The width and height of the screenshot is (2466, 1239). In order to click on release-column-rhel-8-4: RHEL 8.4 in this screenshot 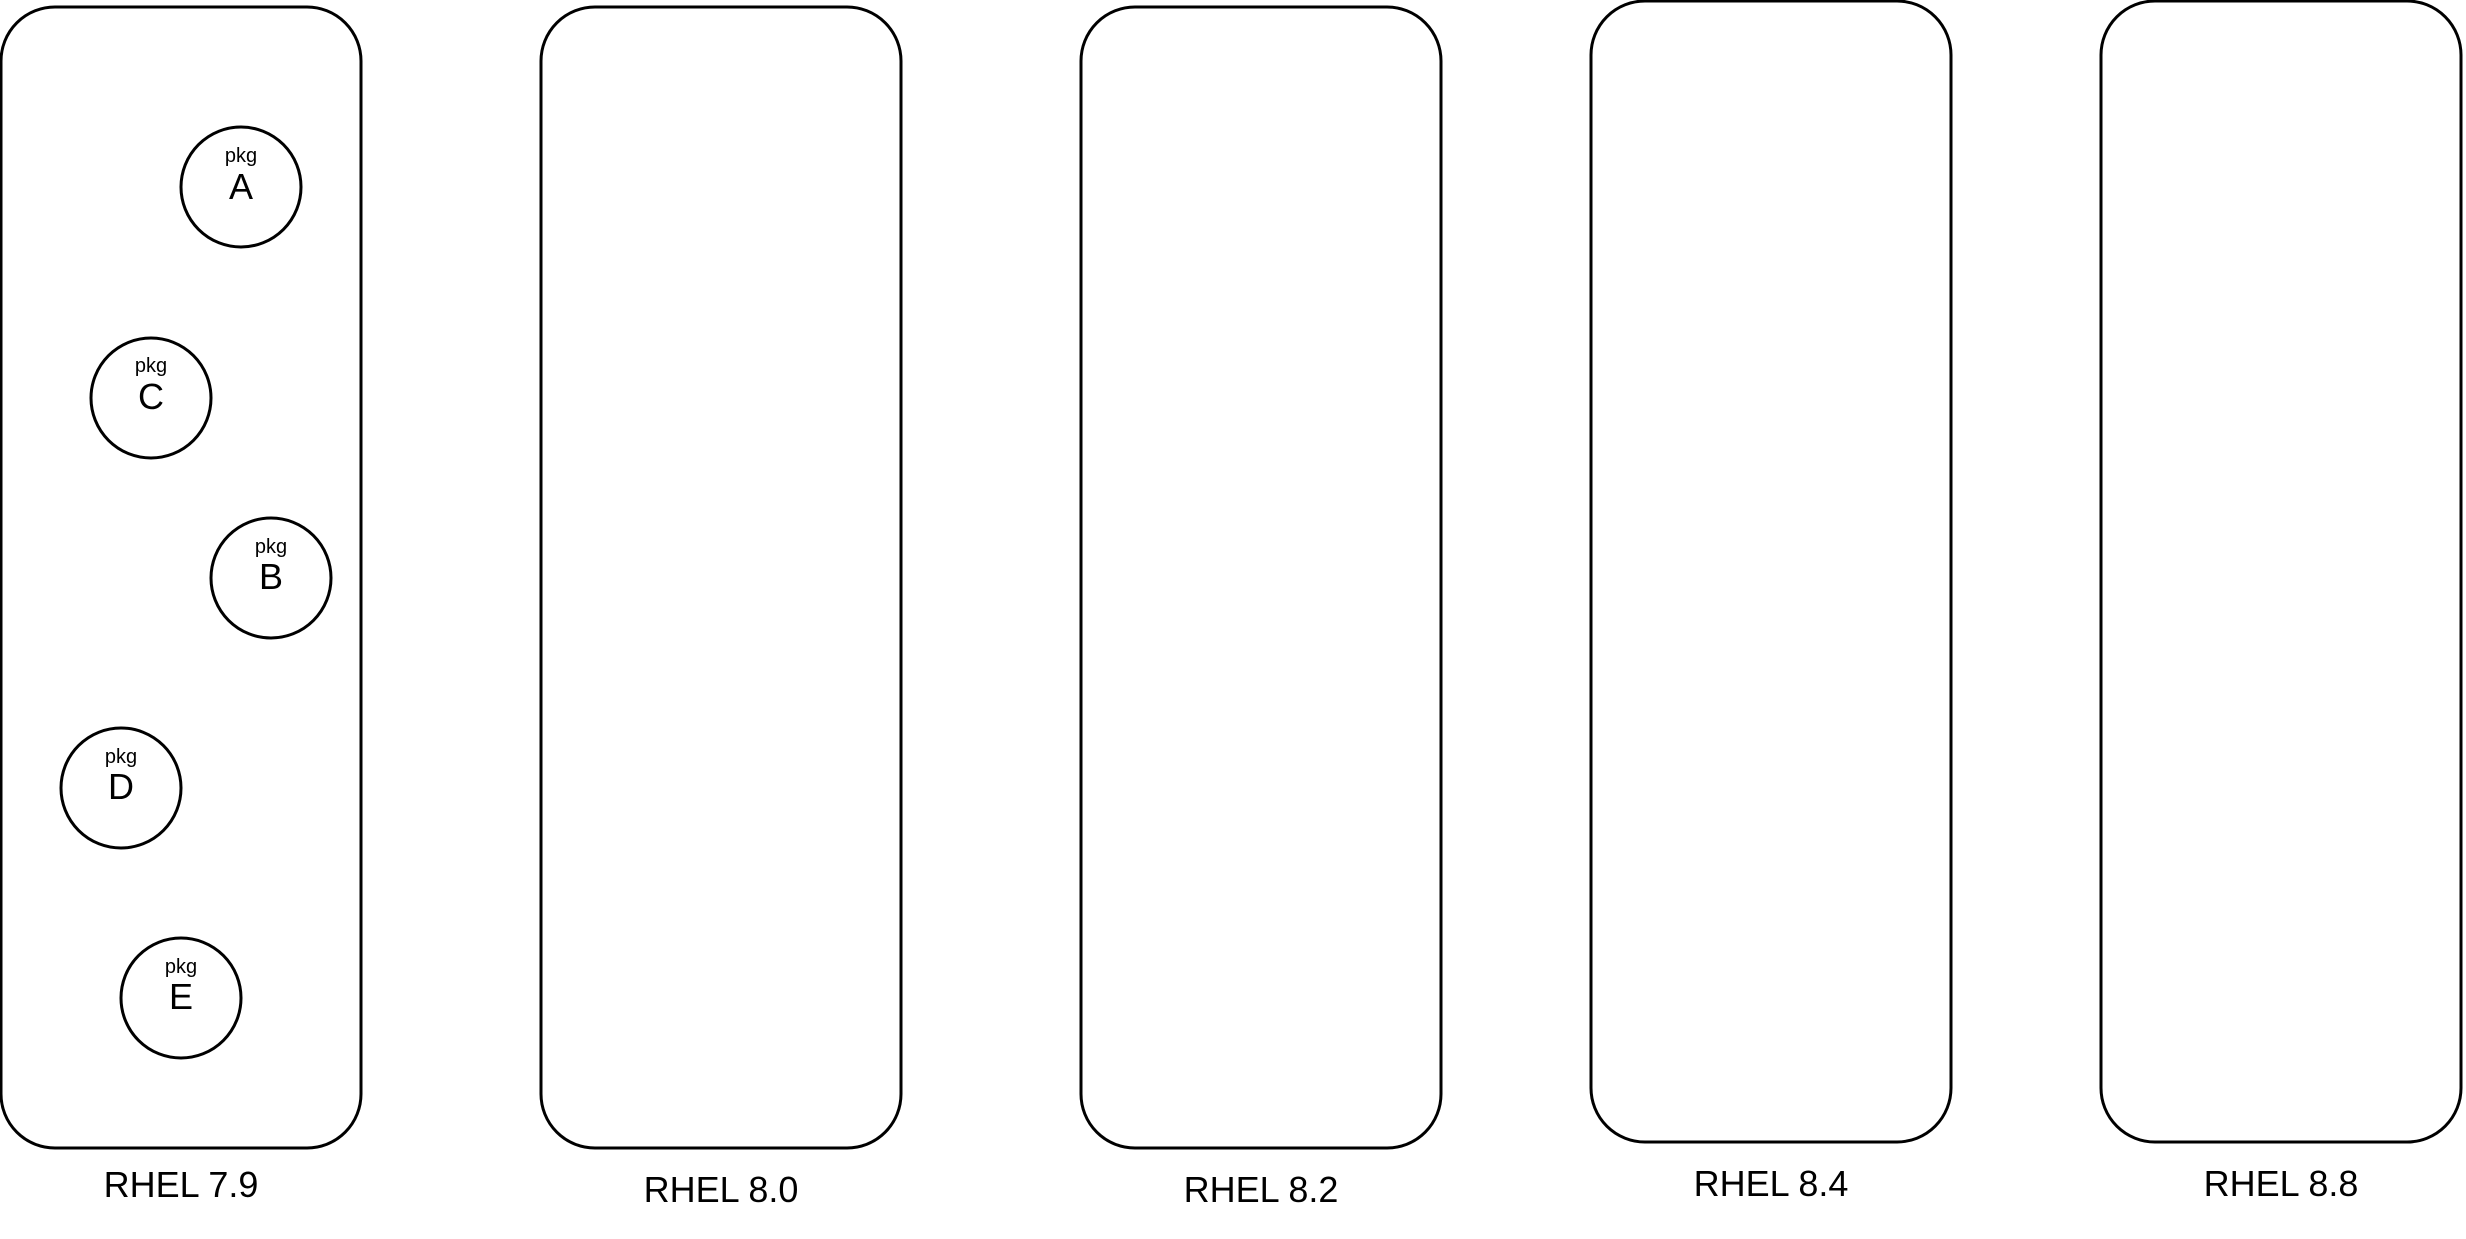, I will do `click(1771, 602)`.